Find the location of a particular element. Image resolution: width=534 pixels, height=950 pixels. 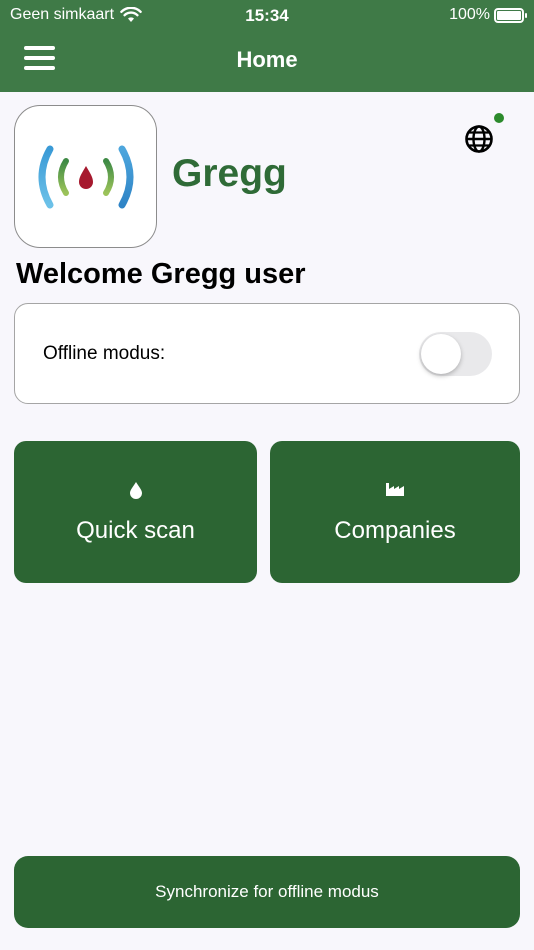

quick-scan-label: Quick scan is located at coordinates (135, 530).